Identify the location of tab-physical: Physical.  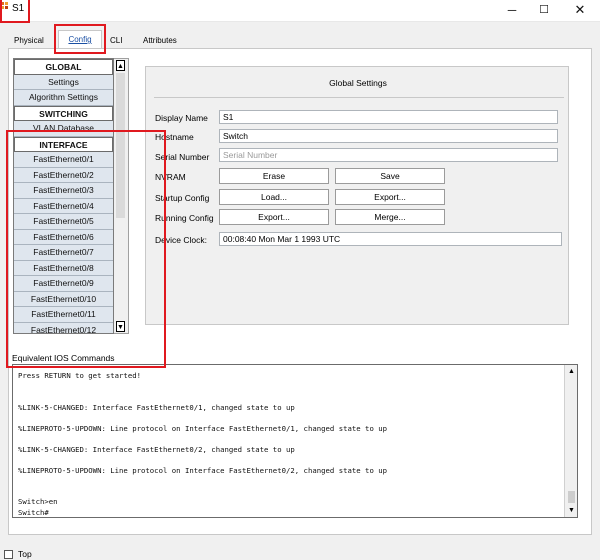
(29, 40).